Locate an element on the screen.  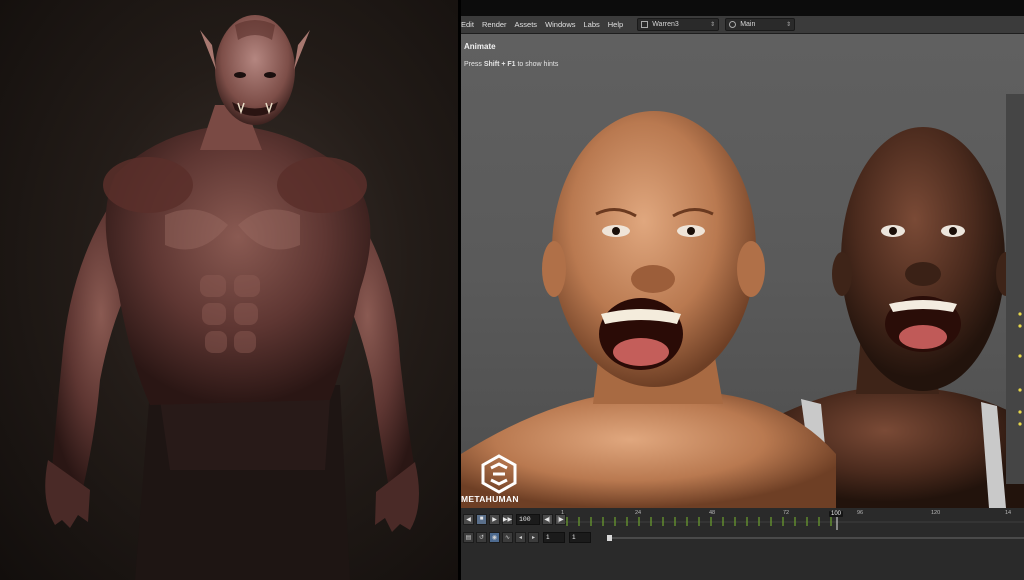
curve-icon: ∿ is located at coordinates (507, 537).